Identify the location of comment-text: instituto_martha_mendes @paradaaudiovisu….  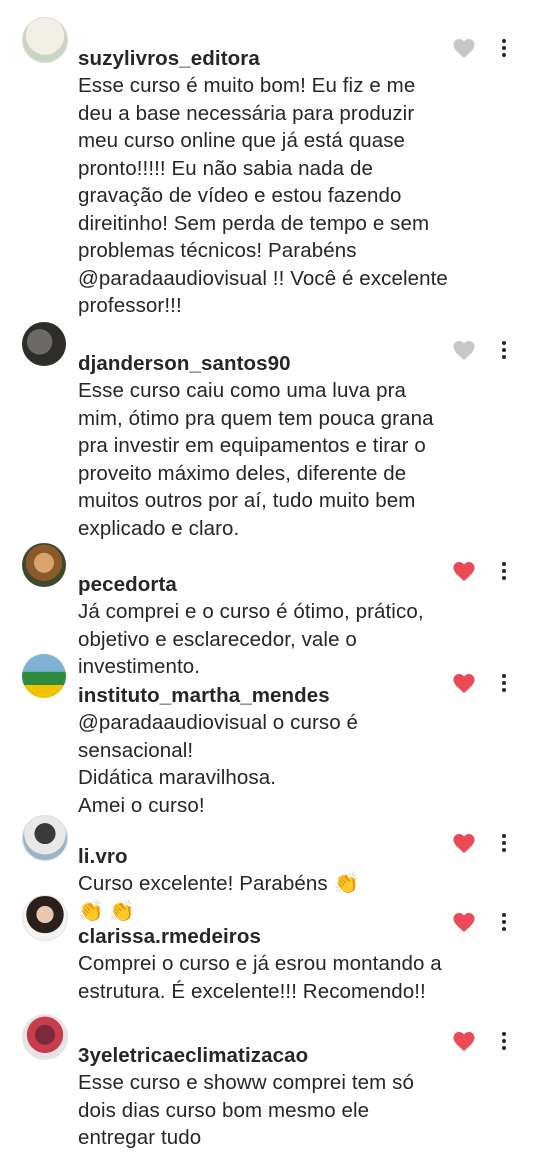
(263, 736).